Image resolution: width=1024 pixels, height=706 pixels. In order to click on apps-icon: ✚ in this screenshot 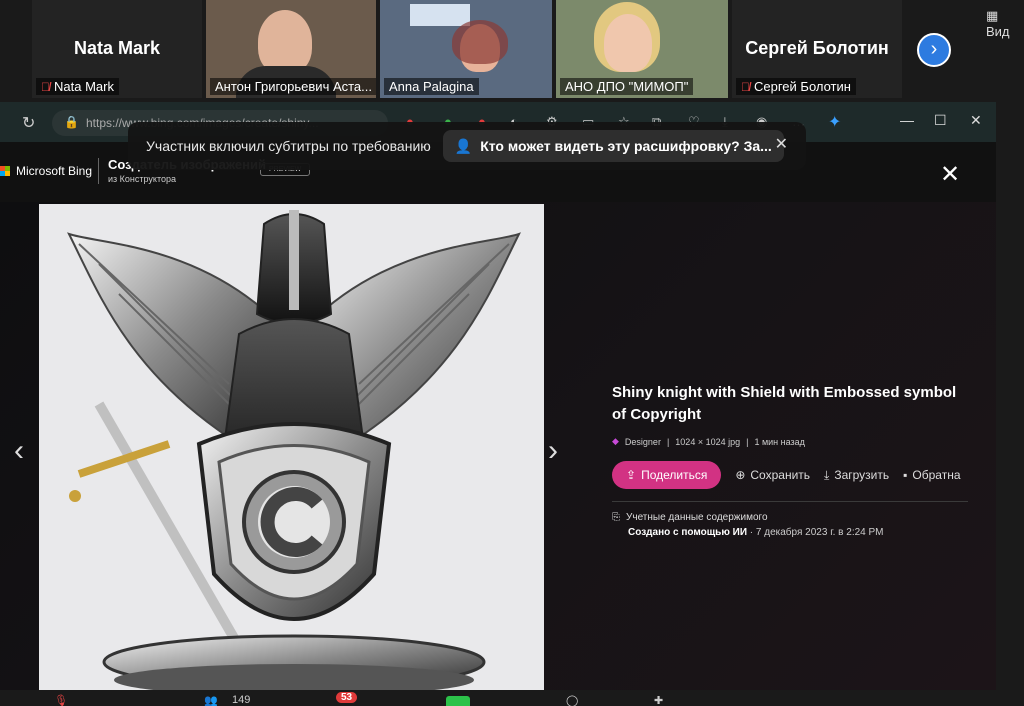, I will do `click(658, 700)`.